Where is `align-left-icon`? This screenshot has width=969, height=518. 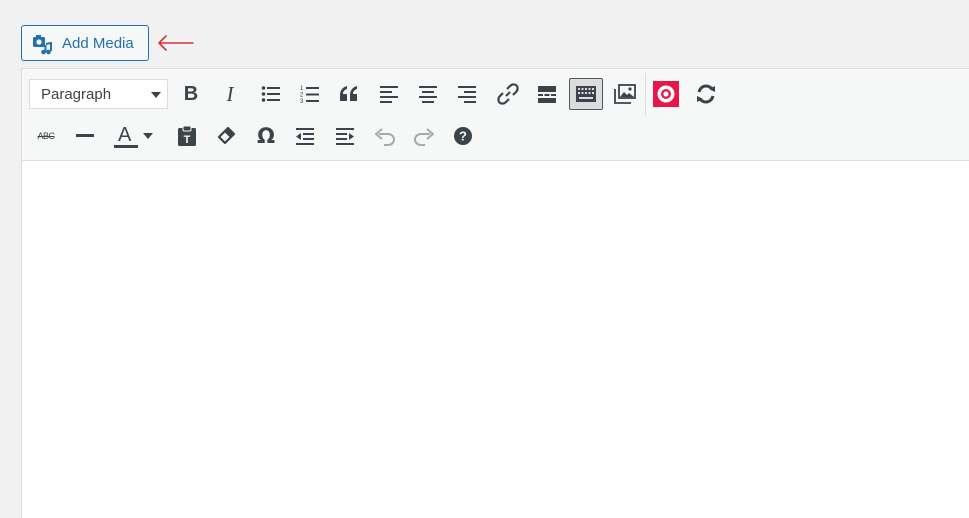 align-left-icon is located at coordinates (389, 94).